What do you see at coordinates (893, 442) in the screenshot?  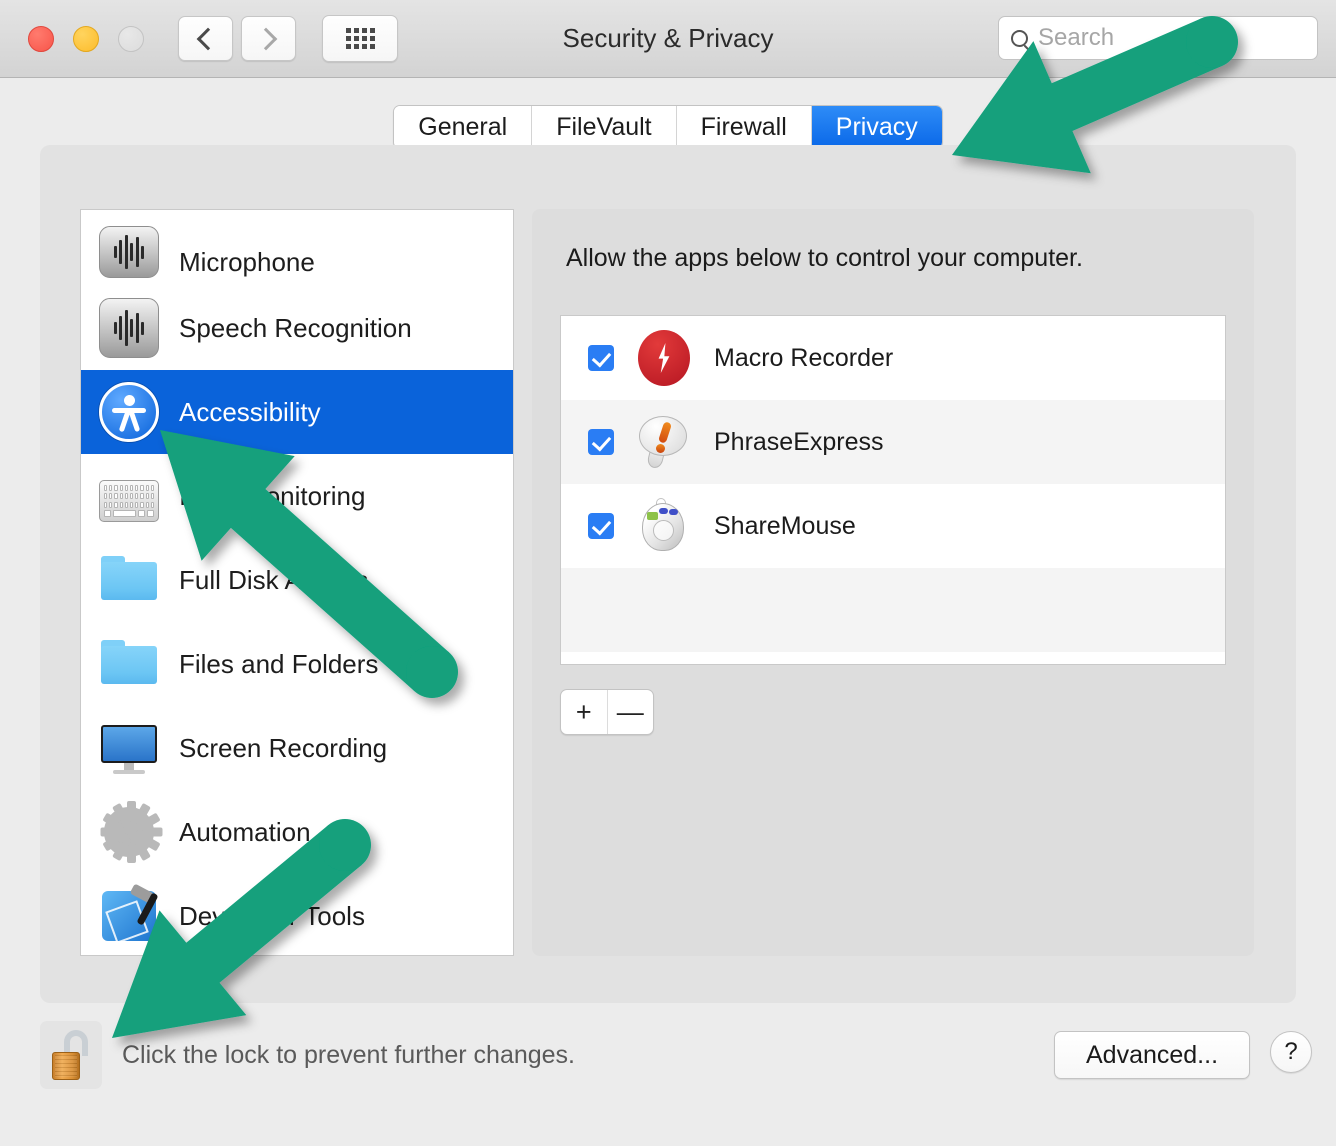 I see `table-row: PhraseExpress` at bounding box center [893, 442].